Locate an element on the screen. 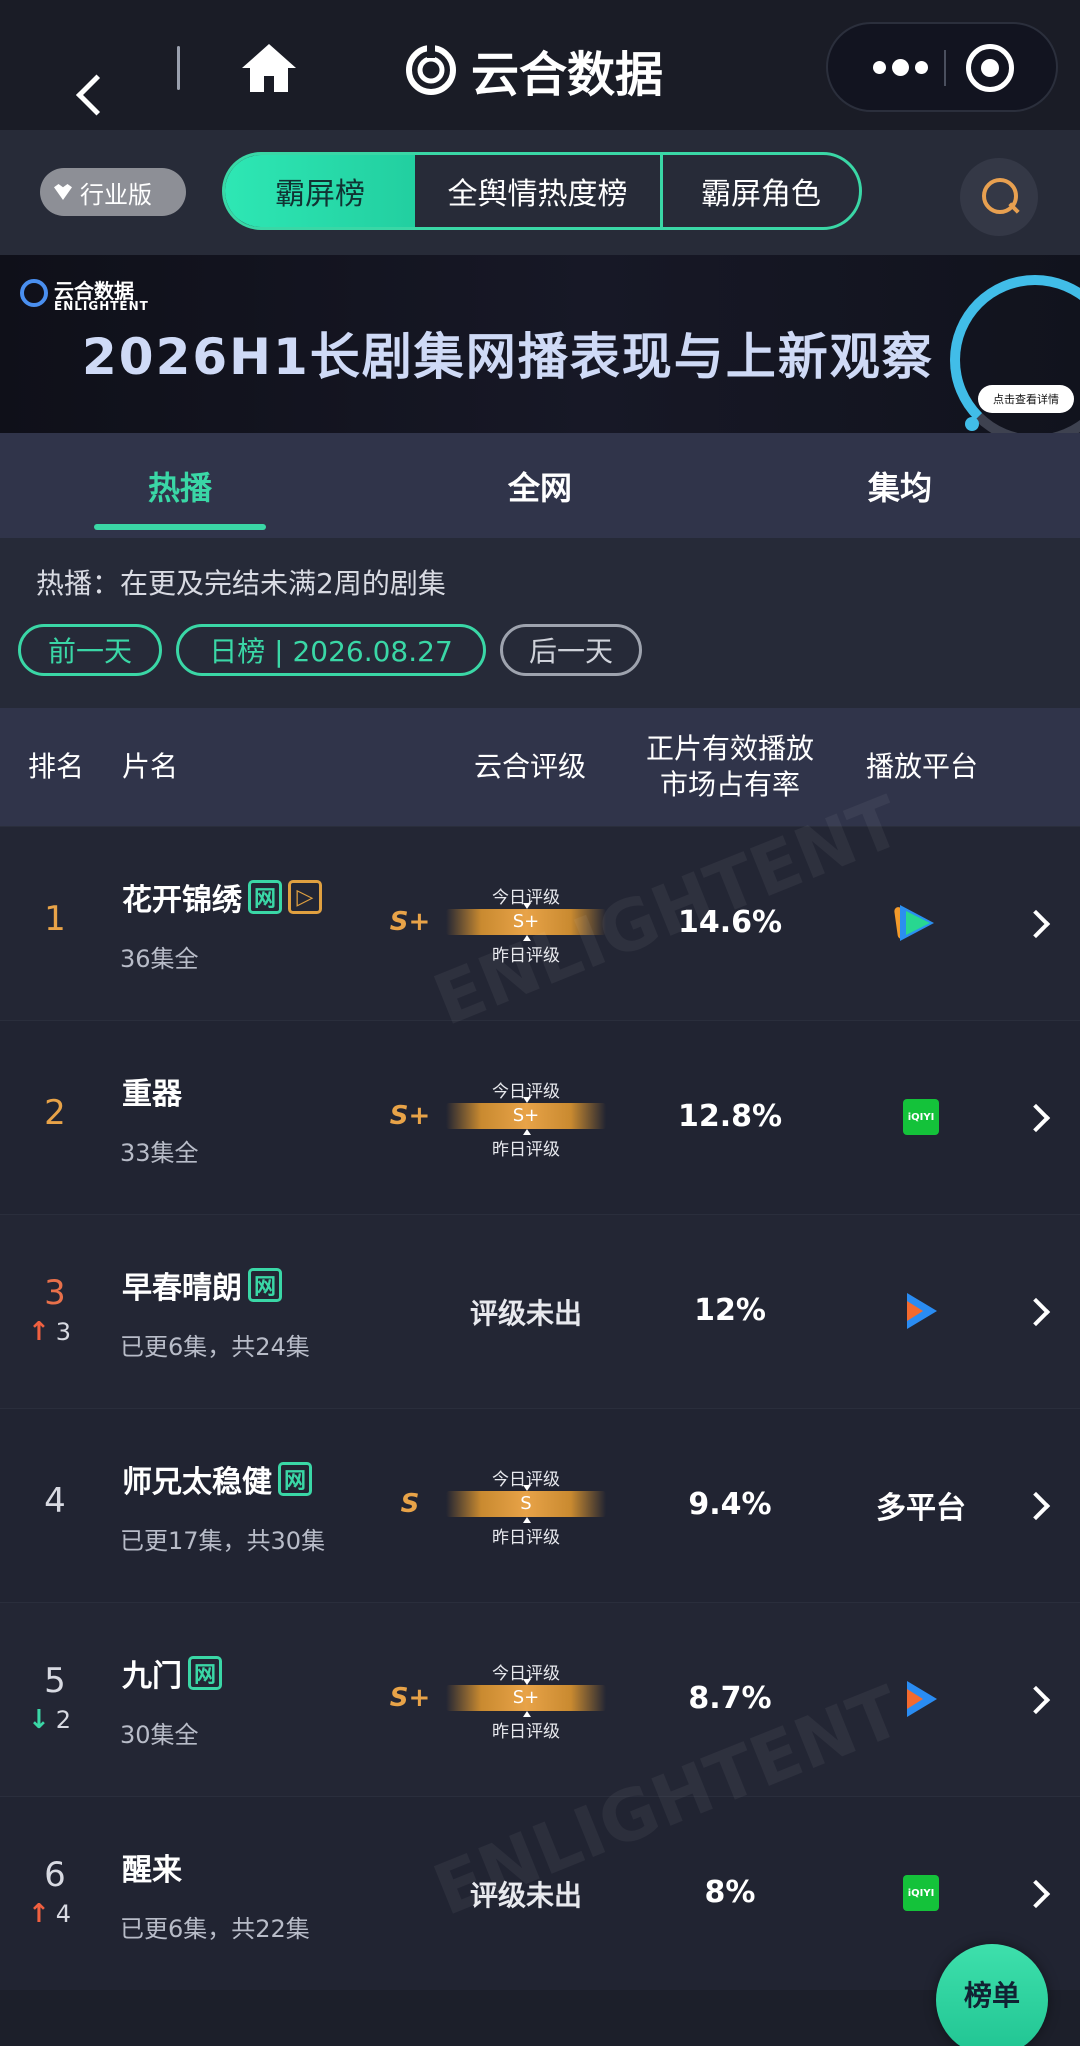 The width and height of the screenshot is (1080, 2046). show-title: 师兄太稳健网 is located at coordinates (217, 1479).